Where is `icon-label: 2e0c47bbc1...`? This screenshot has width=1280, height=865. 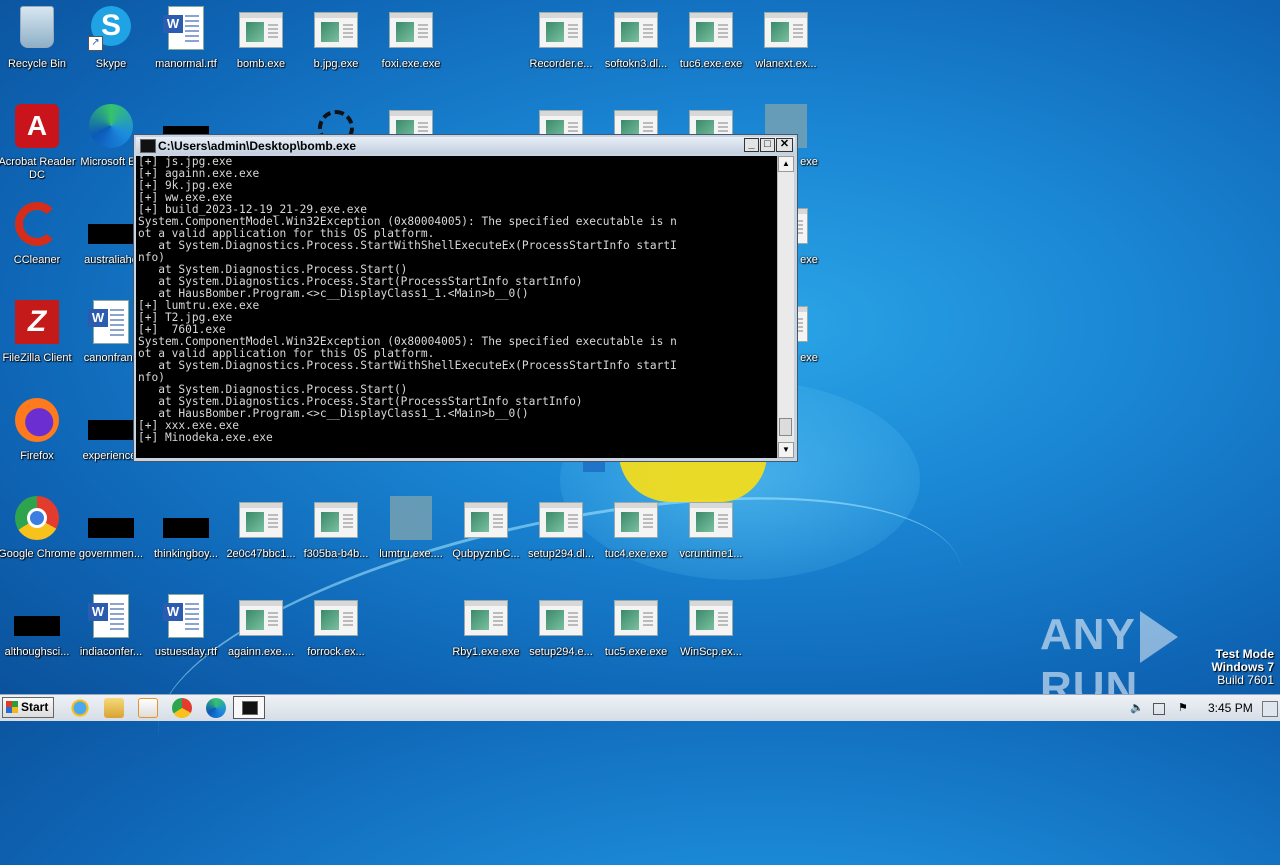
icon-label: 2e0c47bbc1... is located at coordinates (261, 554).